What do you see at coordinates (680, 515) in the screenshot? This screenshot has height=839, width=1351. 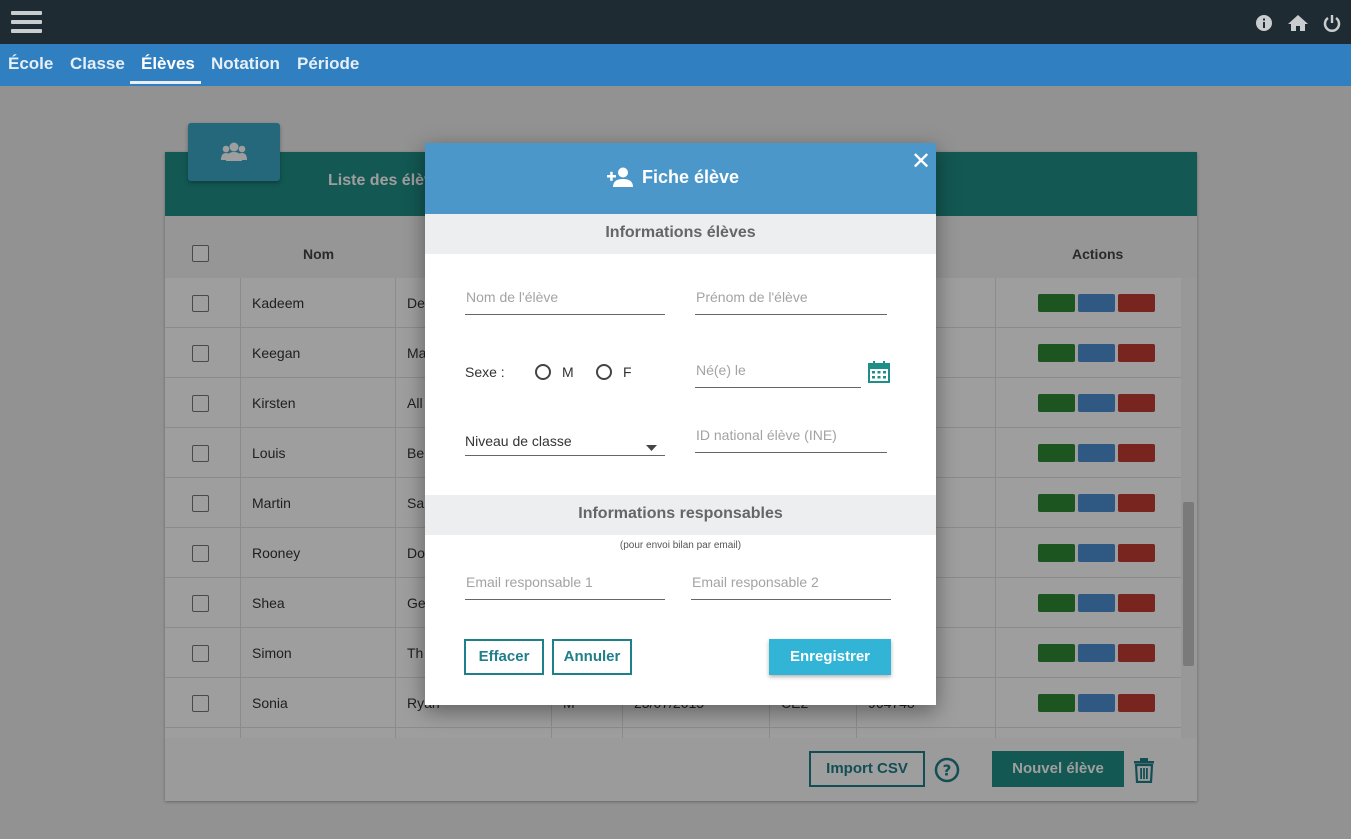 I see `section-parents-info: Informations responsables` at bounding box center [680, 515].